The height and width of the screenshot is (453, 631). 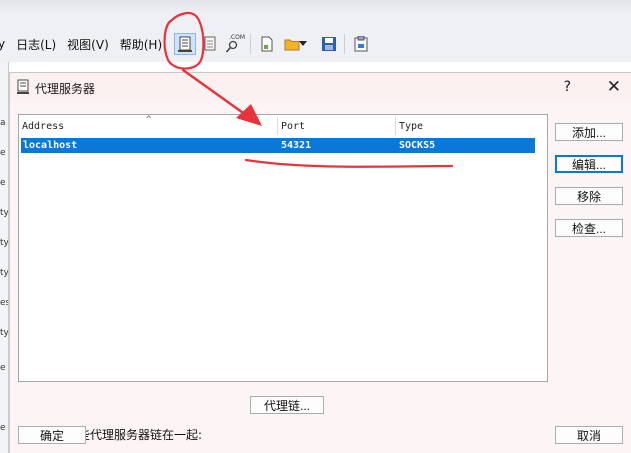 I want to click on list-header: Address ^ Port Type, so click(x=283, y=126).